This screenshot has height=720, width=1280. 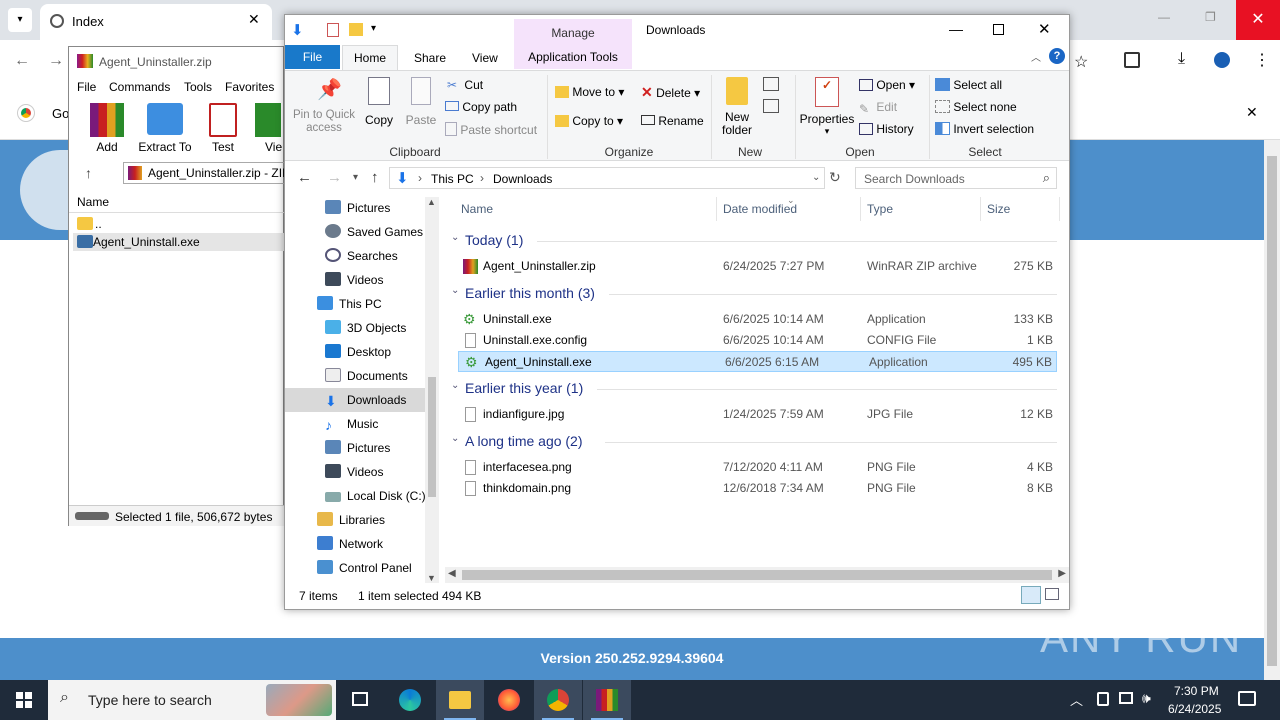 What do you see at coordinates (1036, 56) in the screenshot?
I see `collapse-ribbon-icon: ︿` at bounding box center [1036, 56].